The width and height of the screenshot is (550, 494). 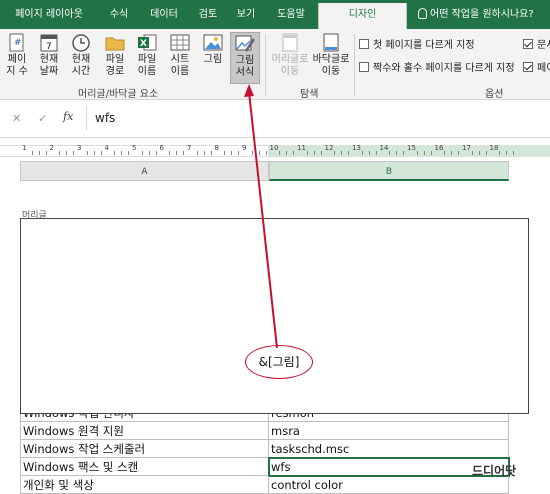 I want to click on go-to-header-icon, so click(x=290, y=42).